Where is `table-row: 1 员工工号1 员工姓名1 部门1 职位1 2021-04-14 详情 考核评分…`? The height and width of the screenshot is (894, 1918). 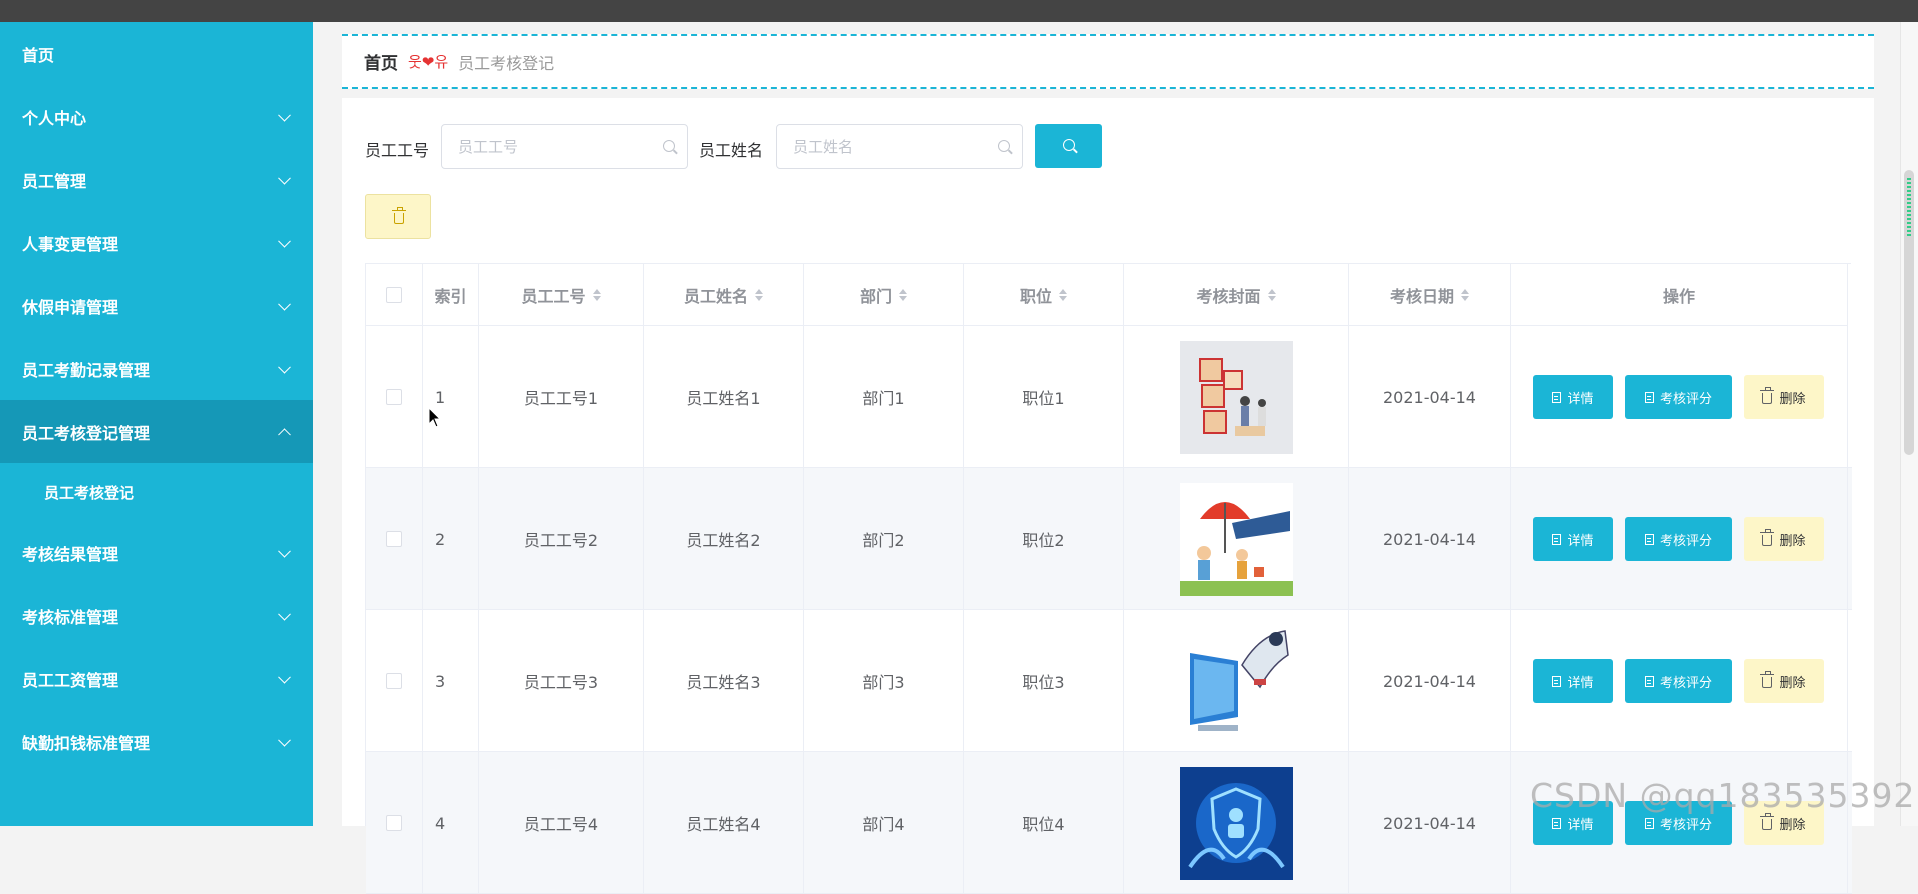 table-row: 1 员工工号1 员工姓名1 部门1 职位1 2021-04-14 详情 考核评分… is located at coordinates (1109, 397).